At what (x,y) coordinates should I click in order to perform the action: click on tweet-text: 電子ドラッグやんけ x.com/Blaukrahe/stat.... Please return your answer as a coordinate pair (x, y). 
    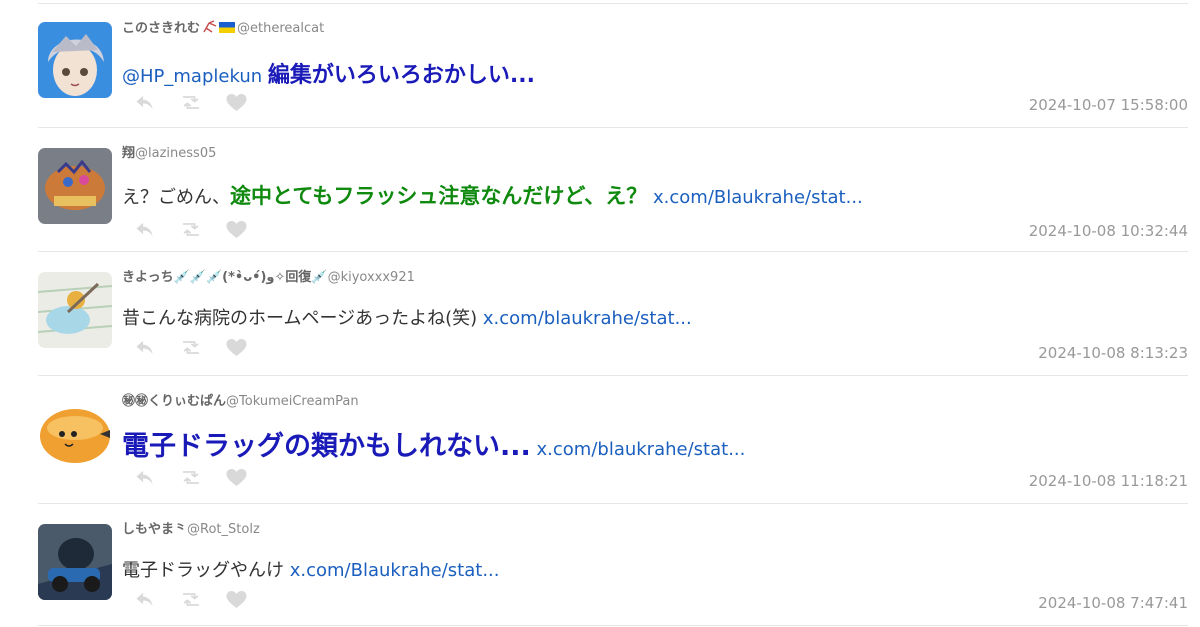
    Looking at the image, I should click on (311, 569).